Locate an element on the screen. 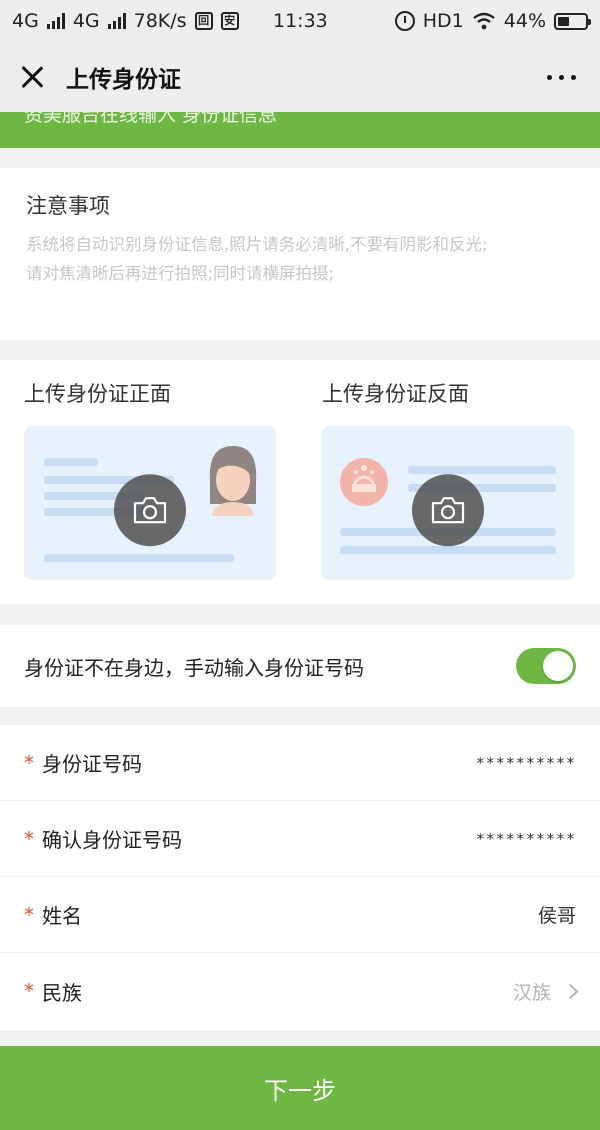 The image size is (600, 1130). manual-input-toggle is located at coordinates (546, 666).